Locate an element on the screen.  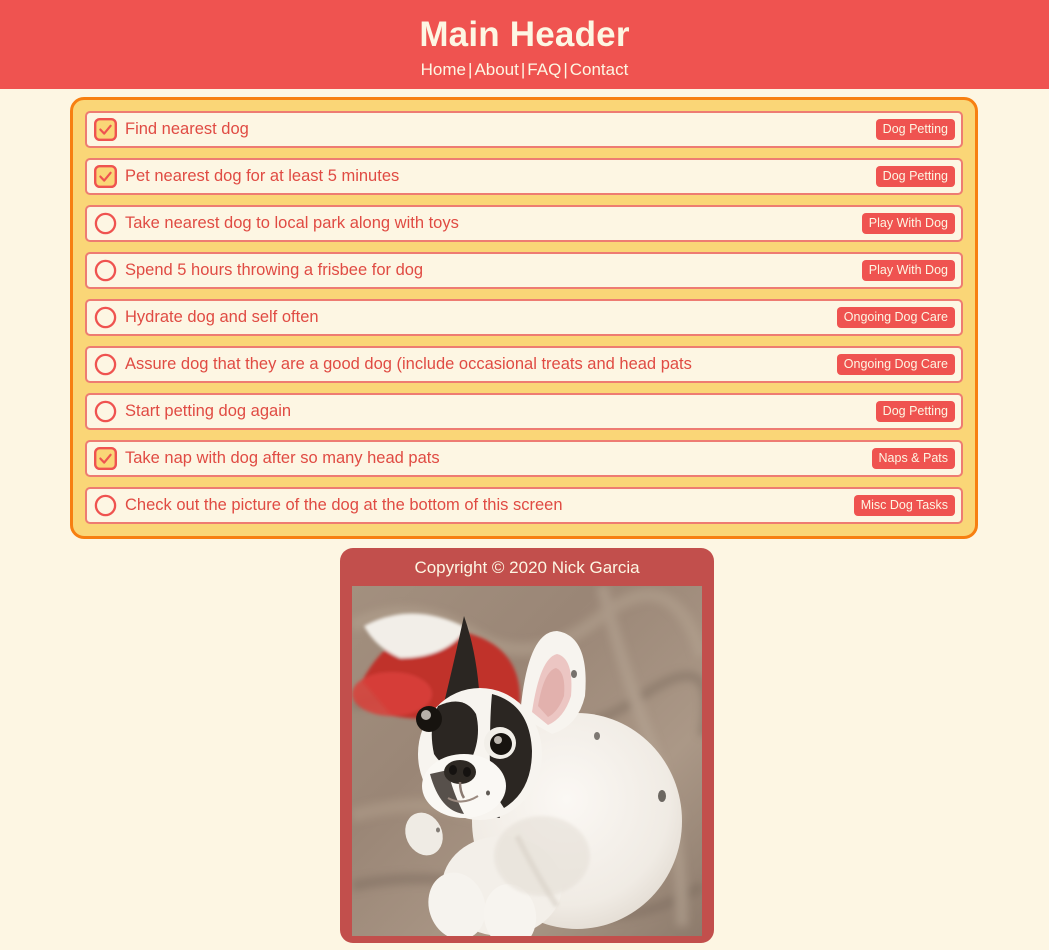
copyright-text: Copyright © 2020 Nick Garcia is located at coordinates (527, 567).